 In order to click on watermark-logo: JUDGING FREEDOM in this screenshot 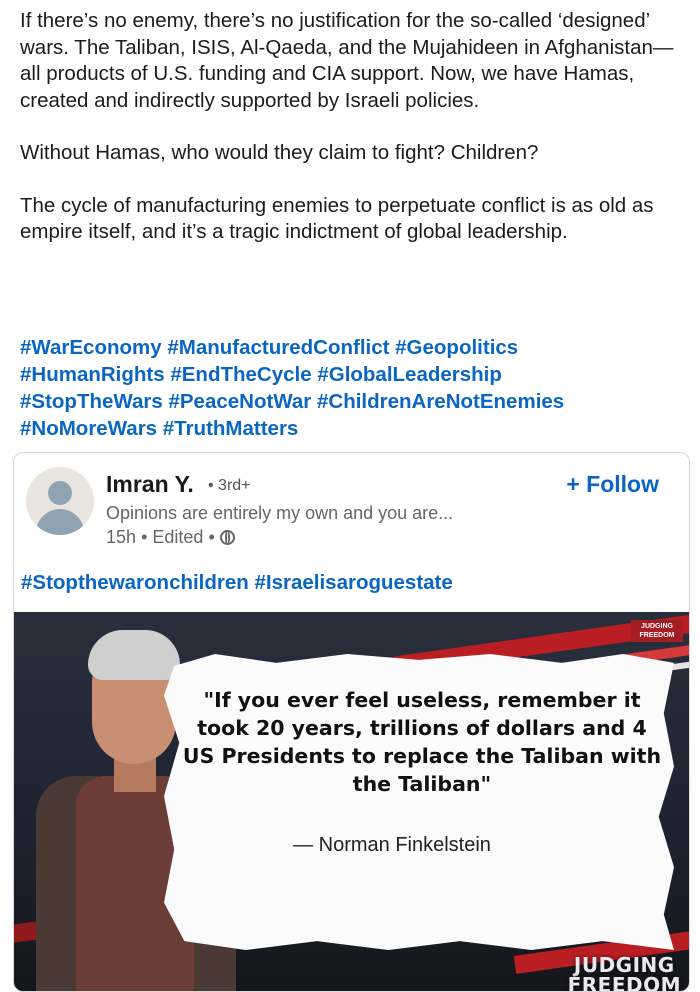, I will do `click(624, 972)`.